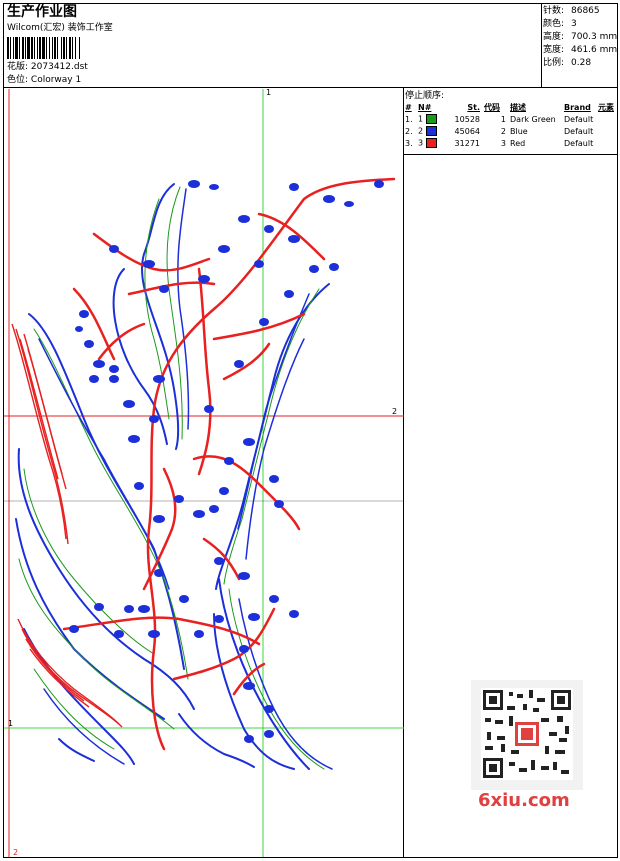 This screenshot has width=620, height=861. What do you see at coordinates (409, 119) in the screenshot?
I see `row-num: 1.` at bounding box center [409, 119].